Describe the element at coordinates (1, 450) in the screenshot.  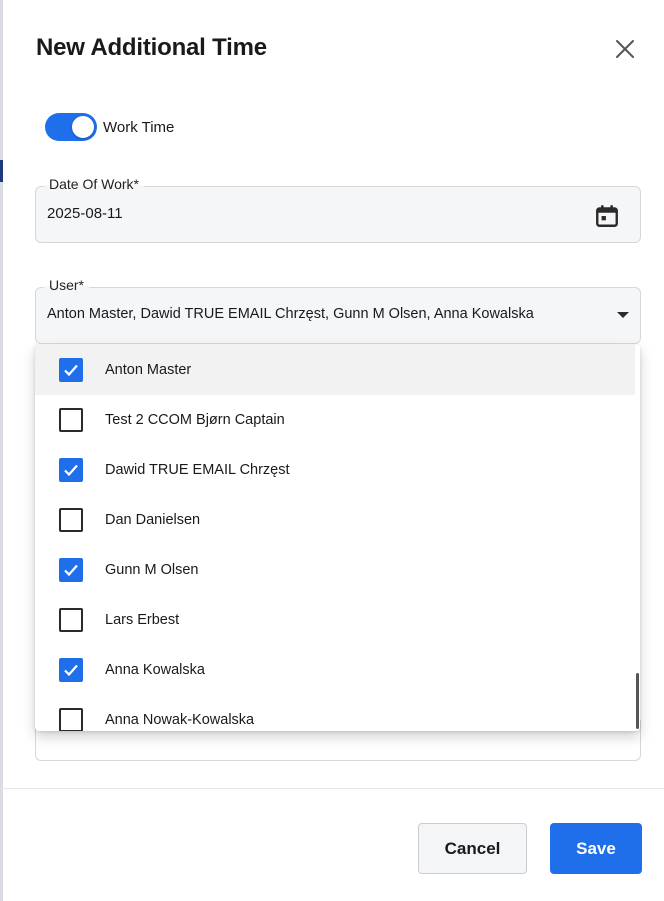
I see `background-page-edge` at that location.